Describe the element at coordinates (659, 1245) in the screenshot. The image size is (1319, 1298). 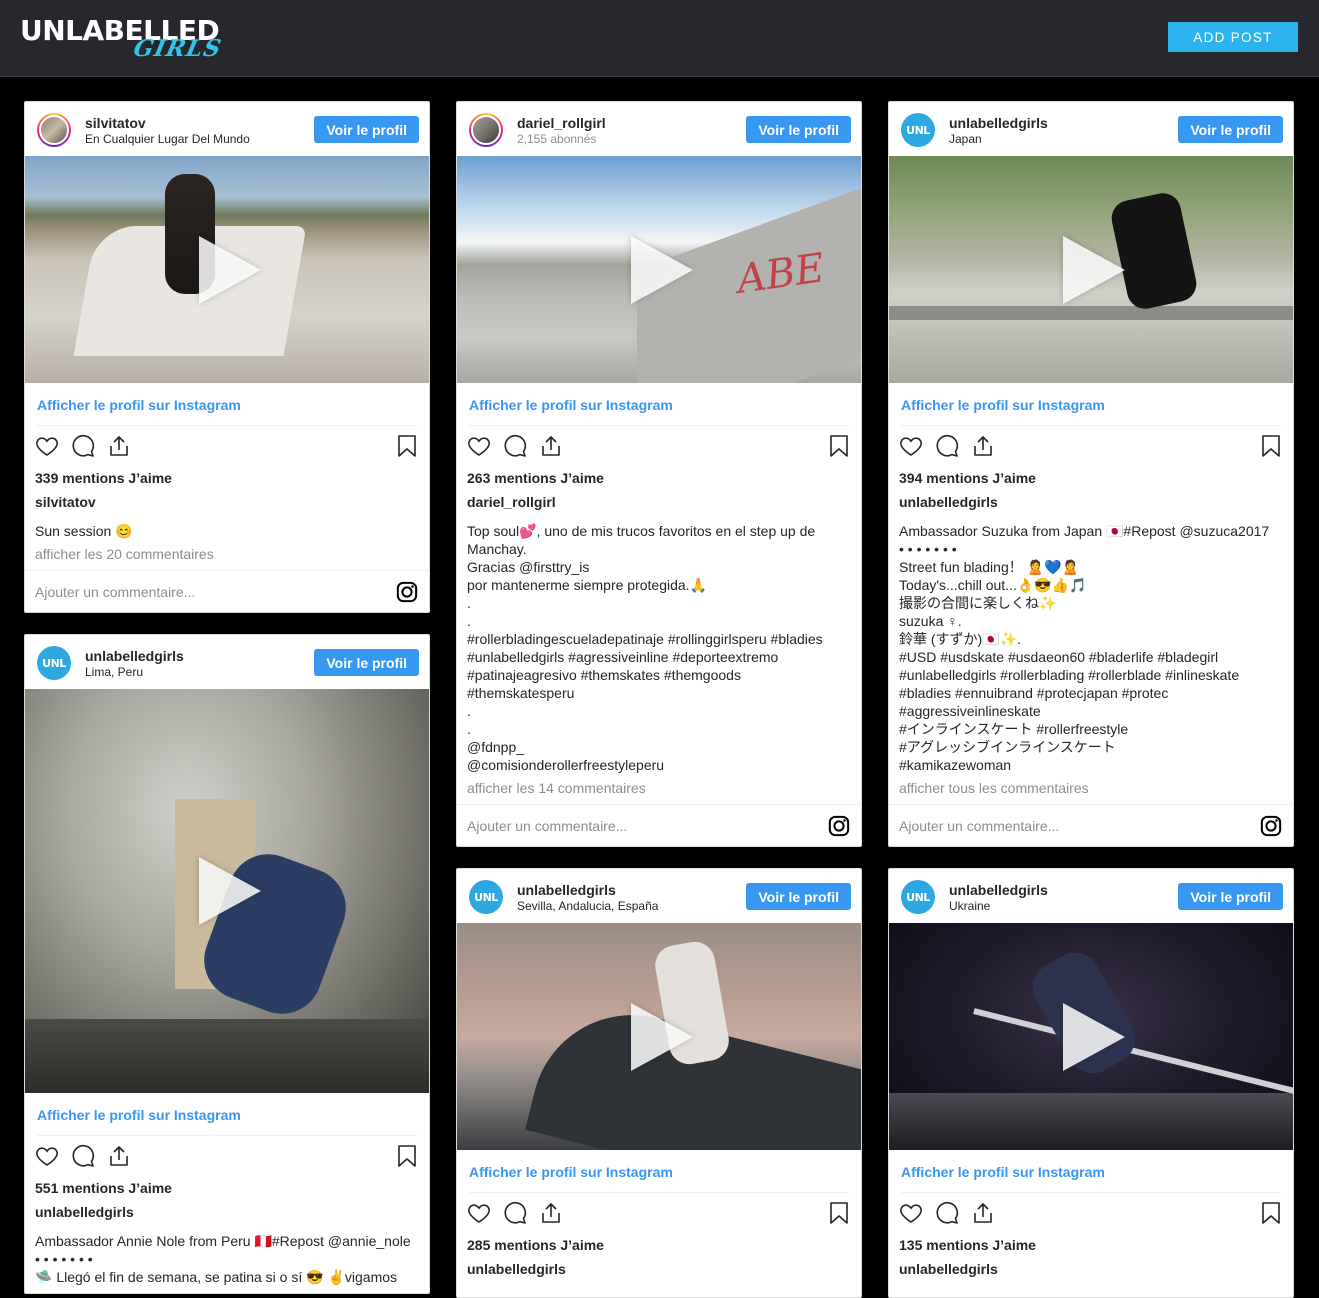
I see `likes-count: 285 mentions J’aime` at that location.